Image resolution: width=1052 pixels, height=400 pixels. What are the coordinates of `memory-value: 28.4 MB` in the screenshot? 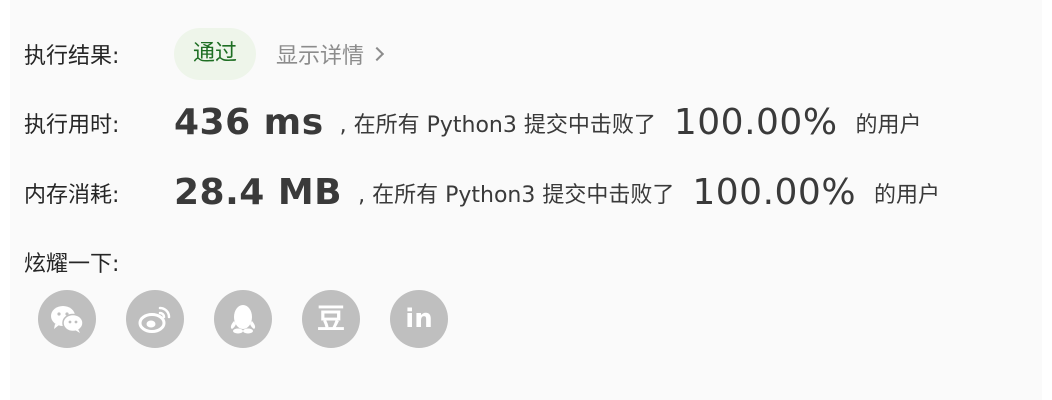 It's located at (258, 192).